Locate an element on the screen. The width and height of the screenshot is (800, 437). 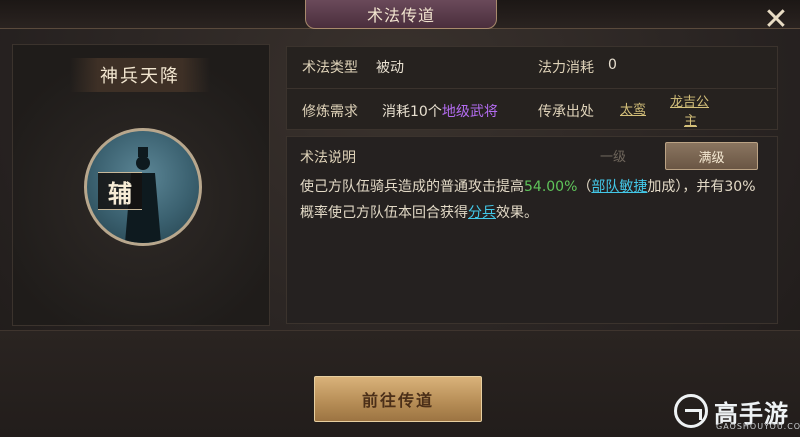
window-title: 术法传道 is located at coordinates (401, 14).